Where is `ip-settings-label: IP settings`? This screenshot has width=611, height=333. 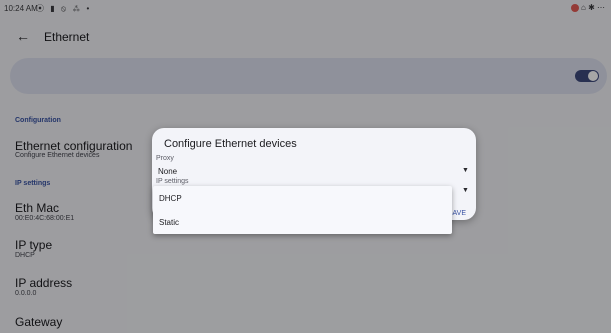 ip-settings-label: IP settings is located at coordinates (172, 181).